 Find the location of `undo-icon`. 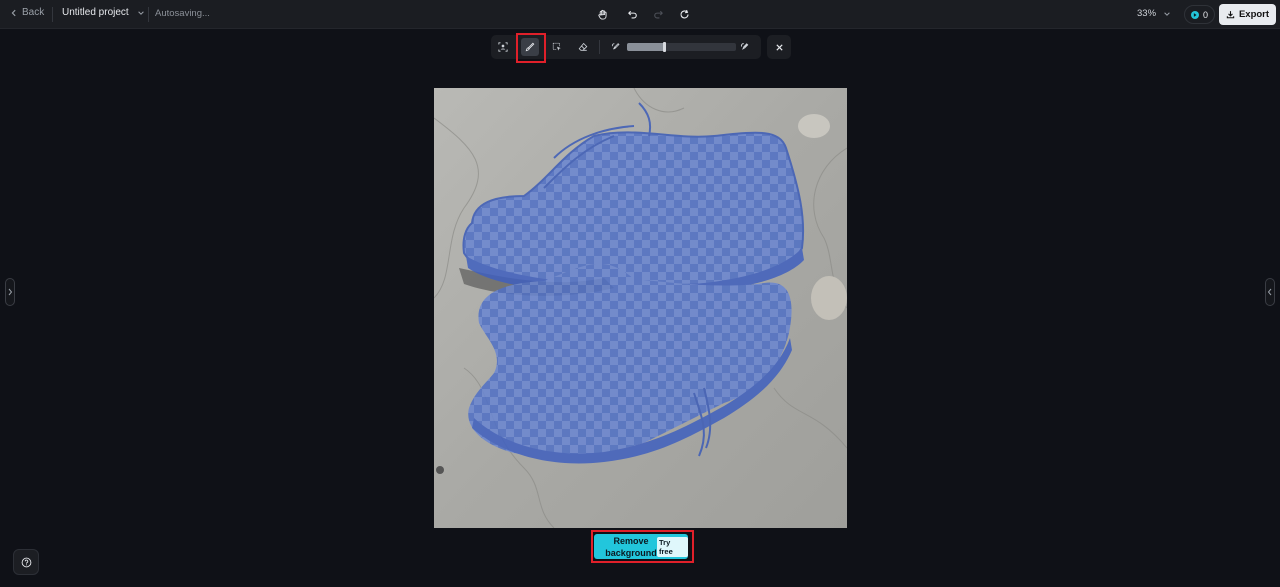

undo-icon is located at coordinates (632, 14).